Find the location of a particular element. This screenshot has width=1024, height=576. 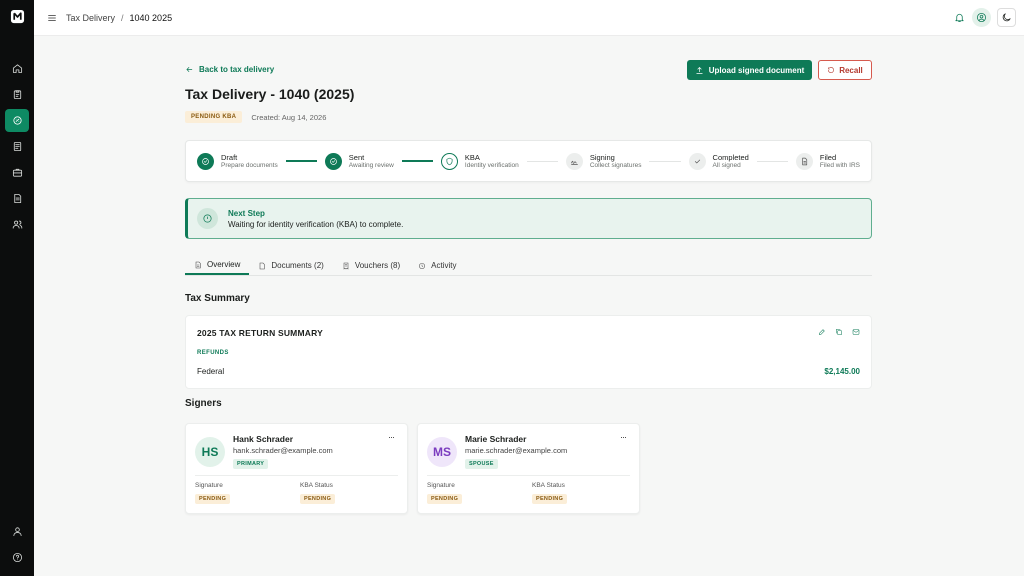

step-sub: Identity verification is located at coordinates (491, 165).